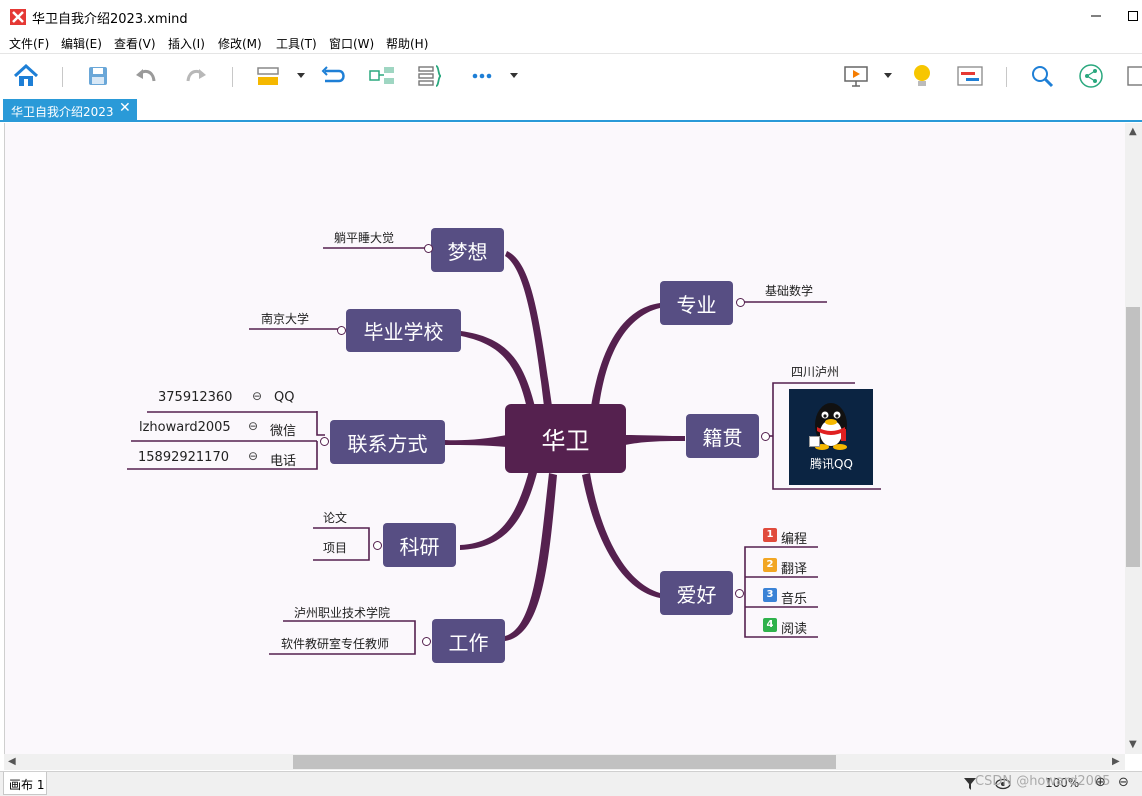 The height and width of the screenshot is (796, 1142). Describe the element at coordinates (81, 43) in the screenshot. I see `menu-edit: 编辑(E)` at that location.